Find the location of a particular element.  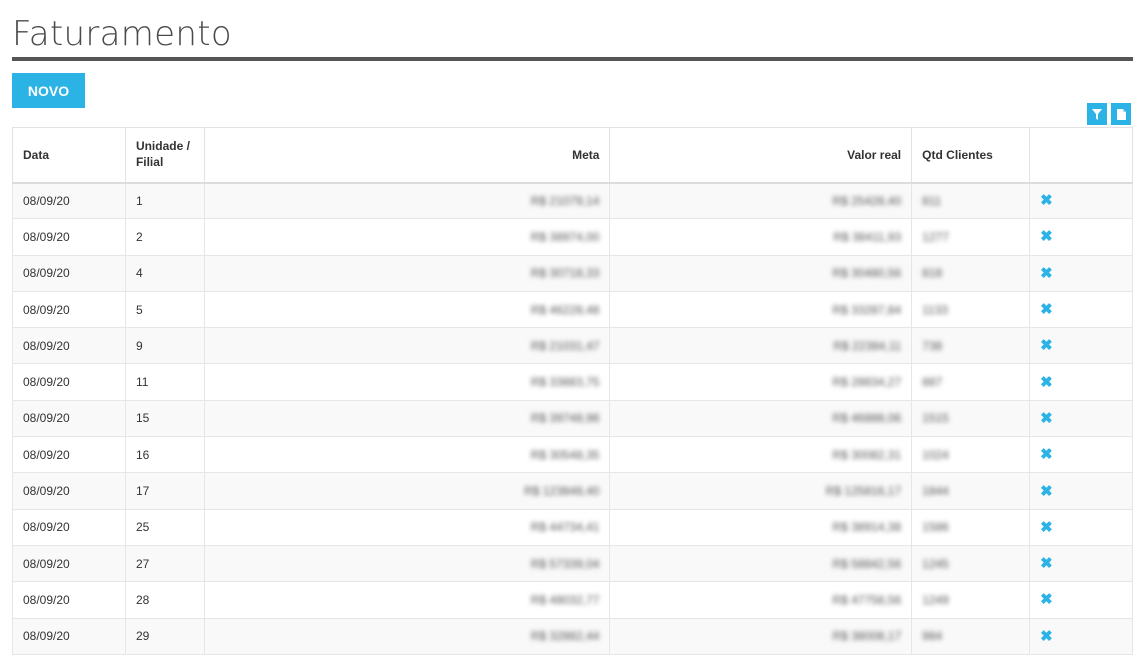

page-title: Faturamento is located at coordinates (122, 34).